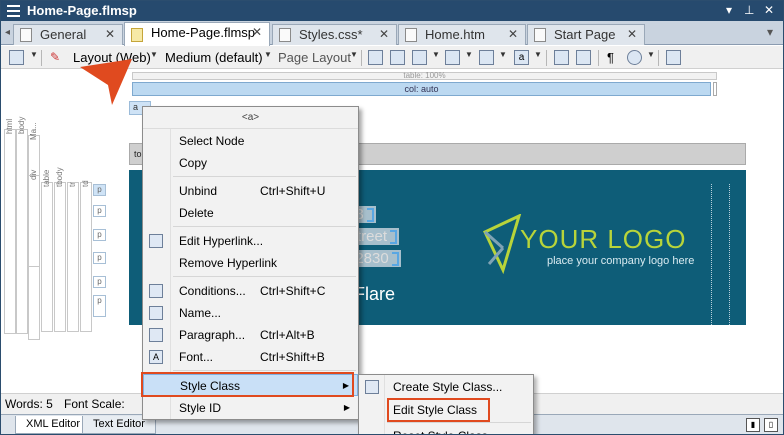  Describe the element at coordinates (22, 225) in the screenshot. I see `structure-bar-body: body` at that location.